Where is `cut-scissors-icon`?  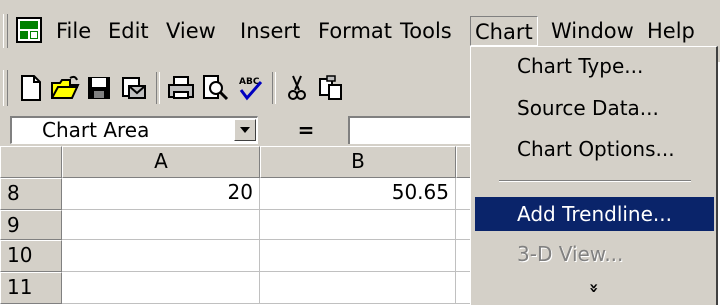
cut-scissors-icon is located at coordinates (297, 87).